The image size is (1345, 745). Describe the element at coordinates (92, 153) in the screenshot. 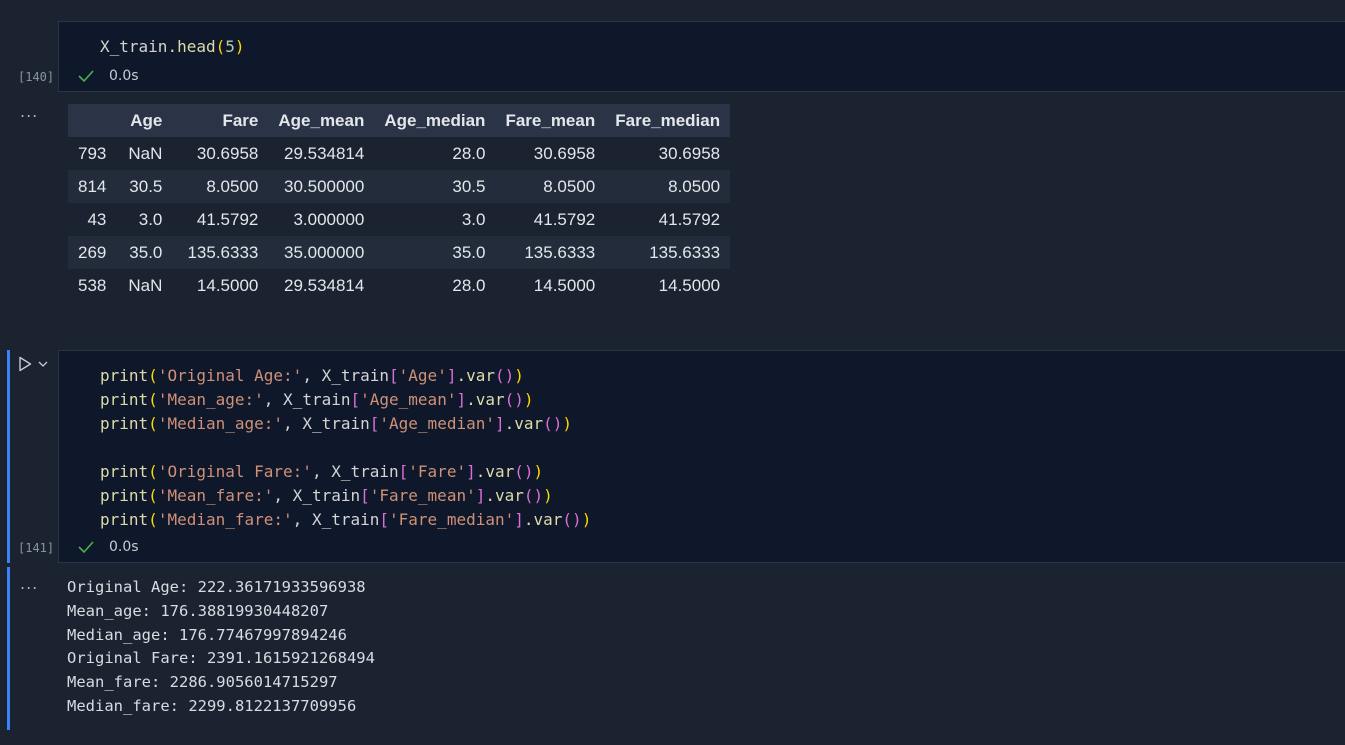

I see `table-cell: 793` at that location.